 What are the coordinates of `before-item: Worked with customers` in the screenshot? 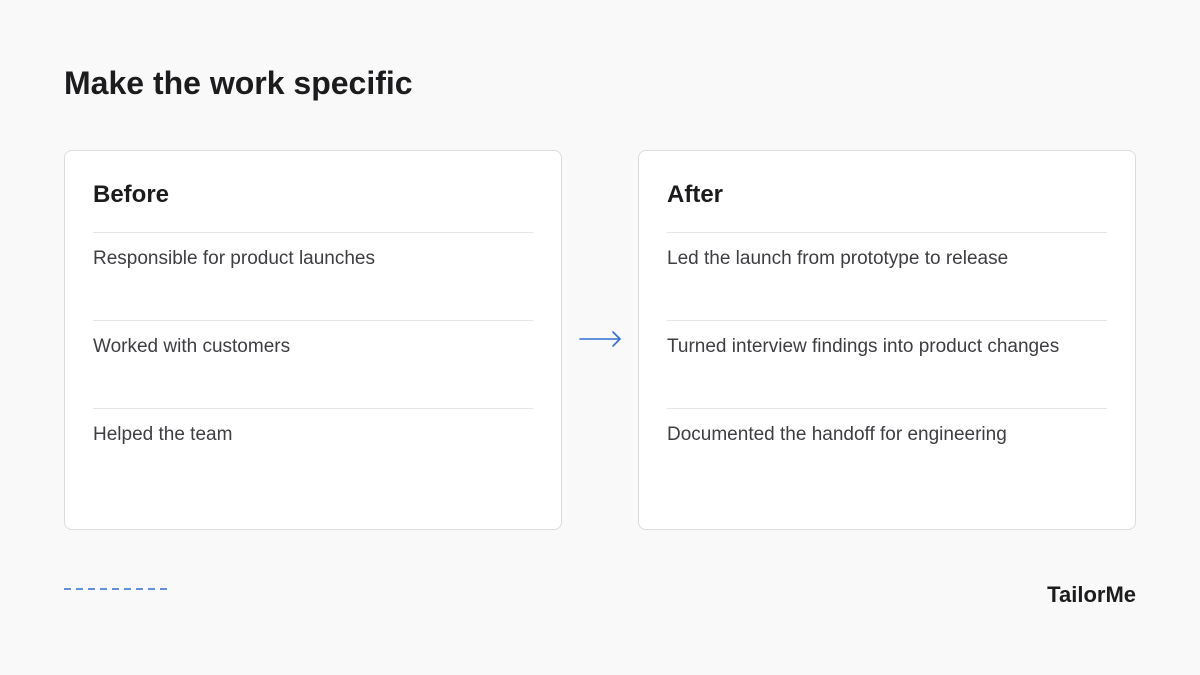 It's located at (313, 364).